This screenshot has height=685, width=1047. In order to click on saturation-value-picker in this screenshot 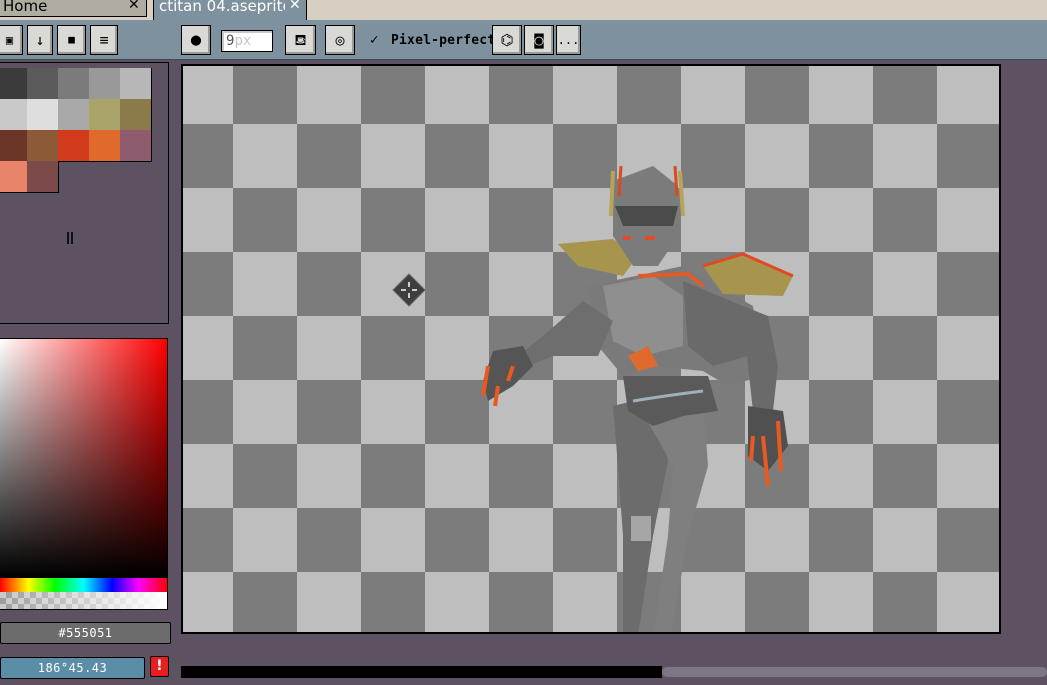, I will do `click(84, 458)`.